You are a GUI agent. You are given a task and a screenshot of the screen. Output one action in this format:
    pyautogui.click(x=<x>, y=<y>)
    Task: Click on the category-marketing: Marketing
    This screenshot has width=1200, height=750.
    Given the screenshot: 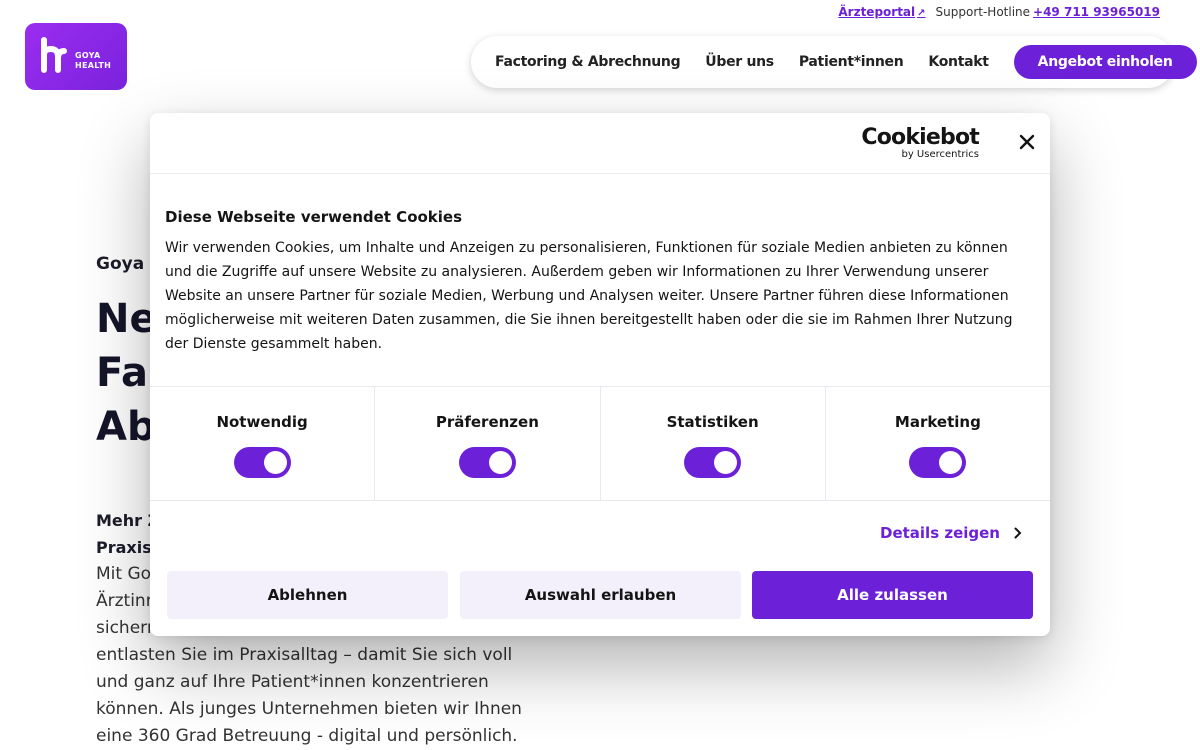 What is the action you would take?
    pyautogui.click(x=938, y=443)
    